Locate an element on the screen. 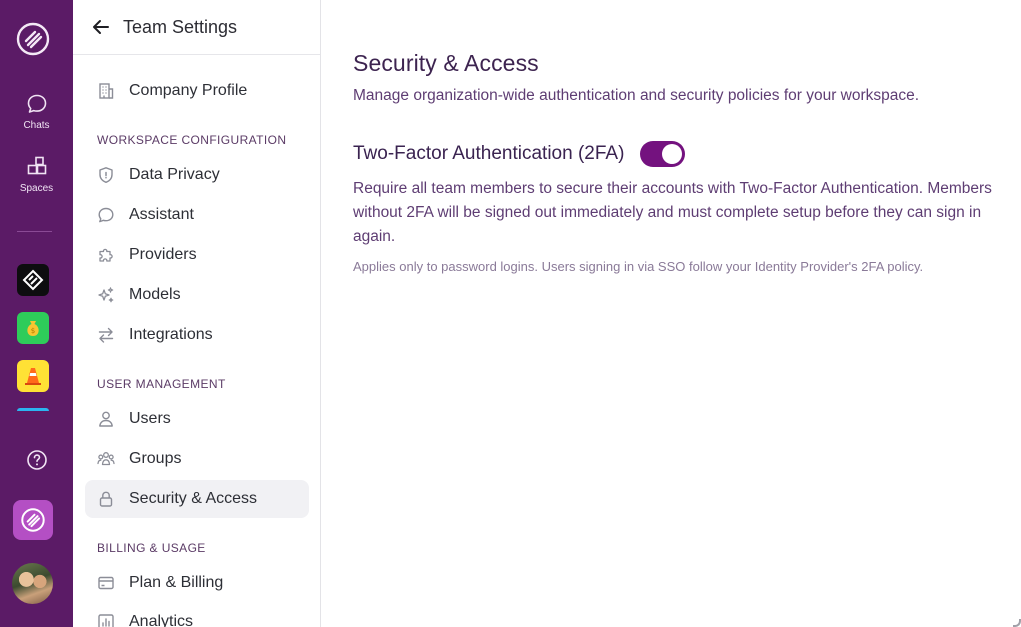 The height and width of the screenshot is (627, 1021). workspace-logo-icon is located at coordinates (33, 520).